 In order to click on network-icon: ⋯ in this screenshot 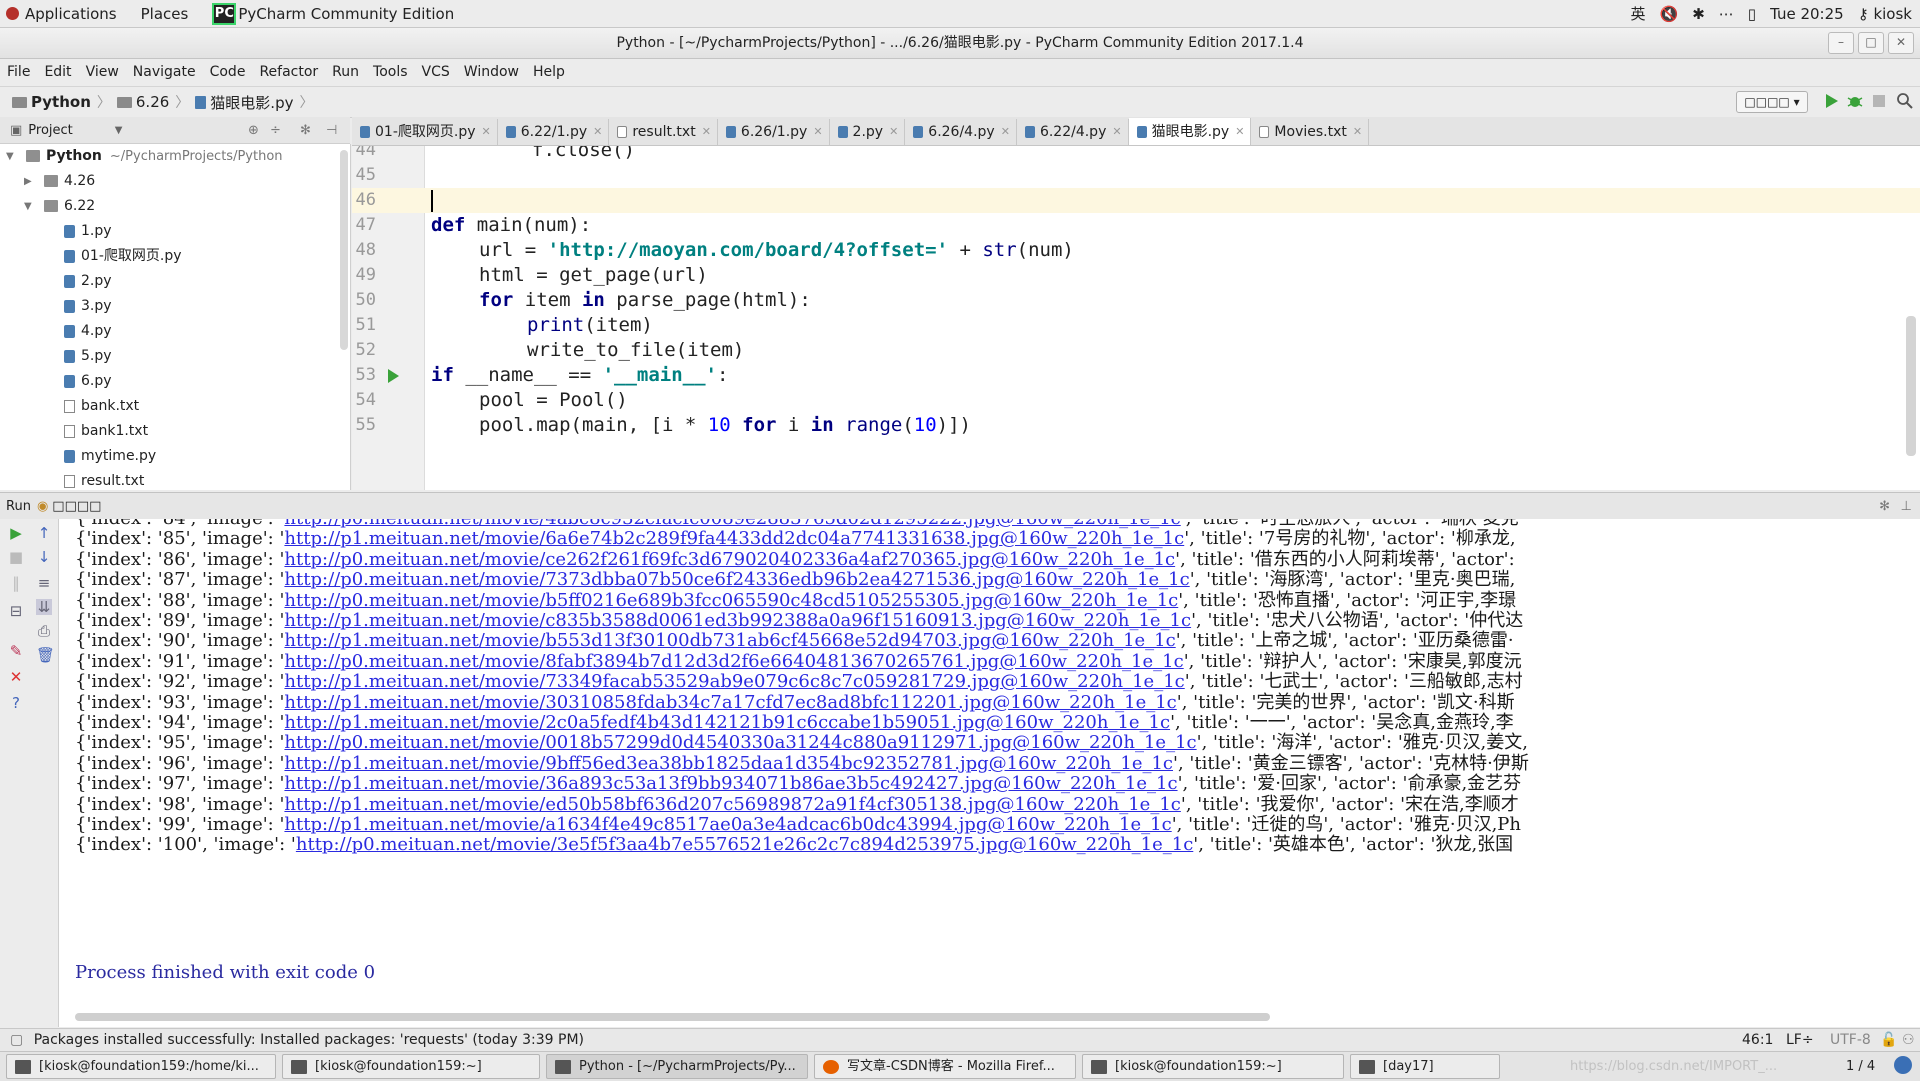, I will do `click(1726, 14)`.